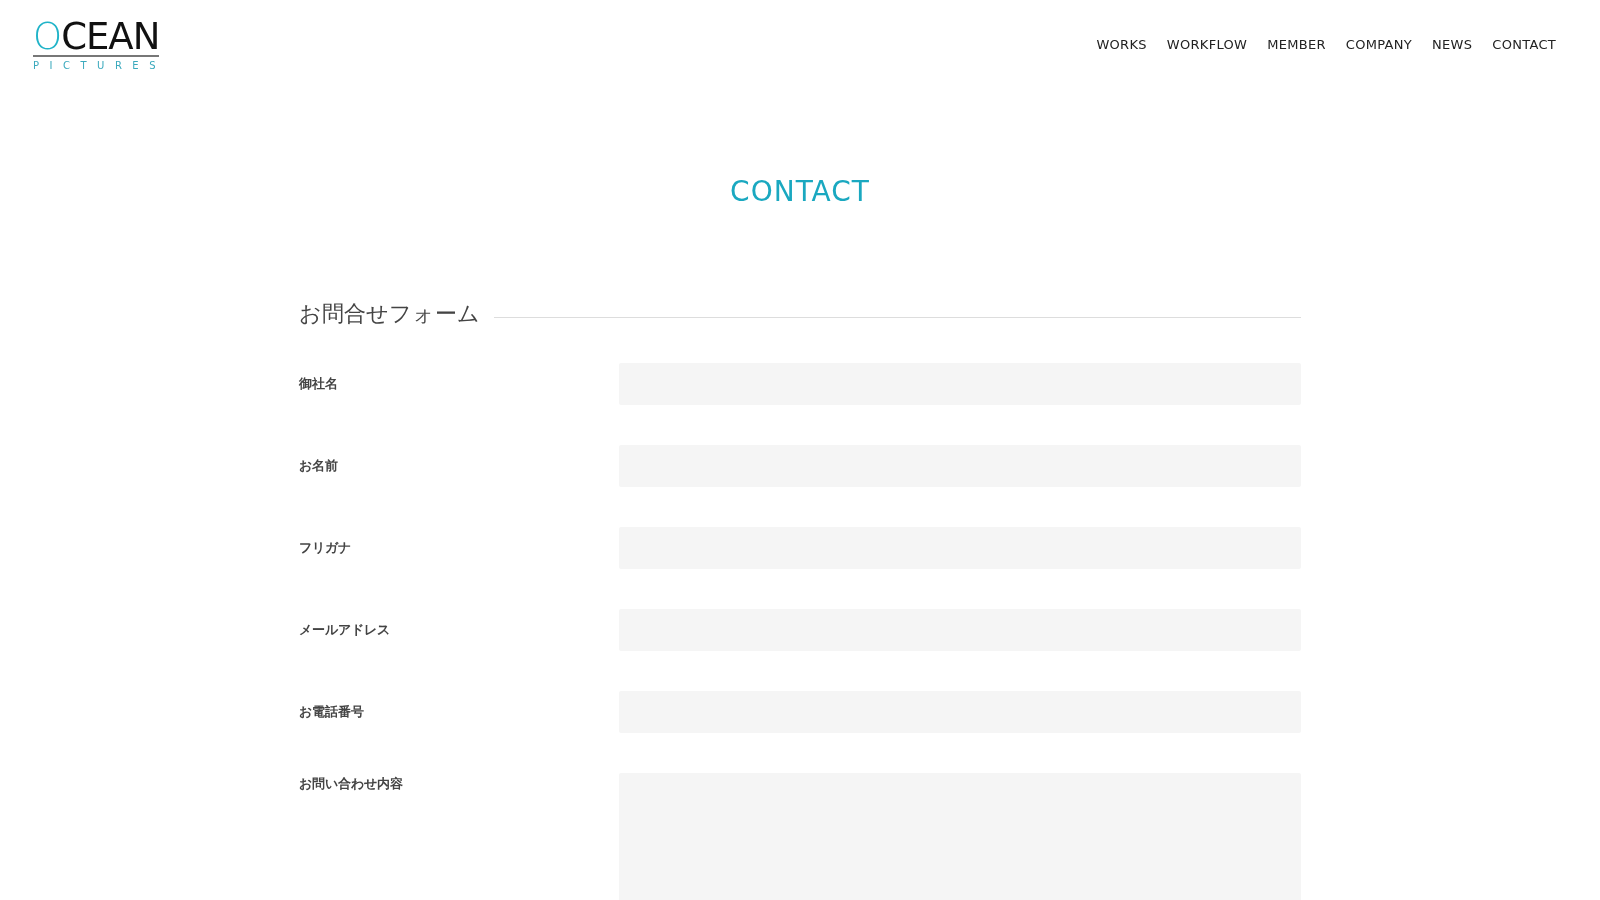 Image resolution: width=1600 pixels, height=900 pixels. What do you see at coordinates (351, 784) in the screenshot?
I see `field-label: お問い合わせ内容` at bounding box center [351, 784].